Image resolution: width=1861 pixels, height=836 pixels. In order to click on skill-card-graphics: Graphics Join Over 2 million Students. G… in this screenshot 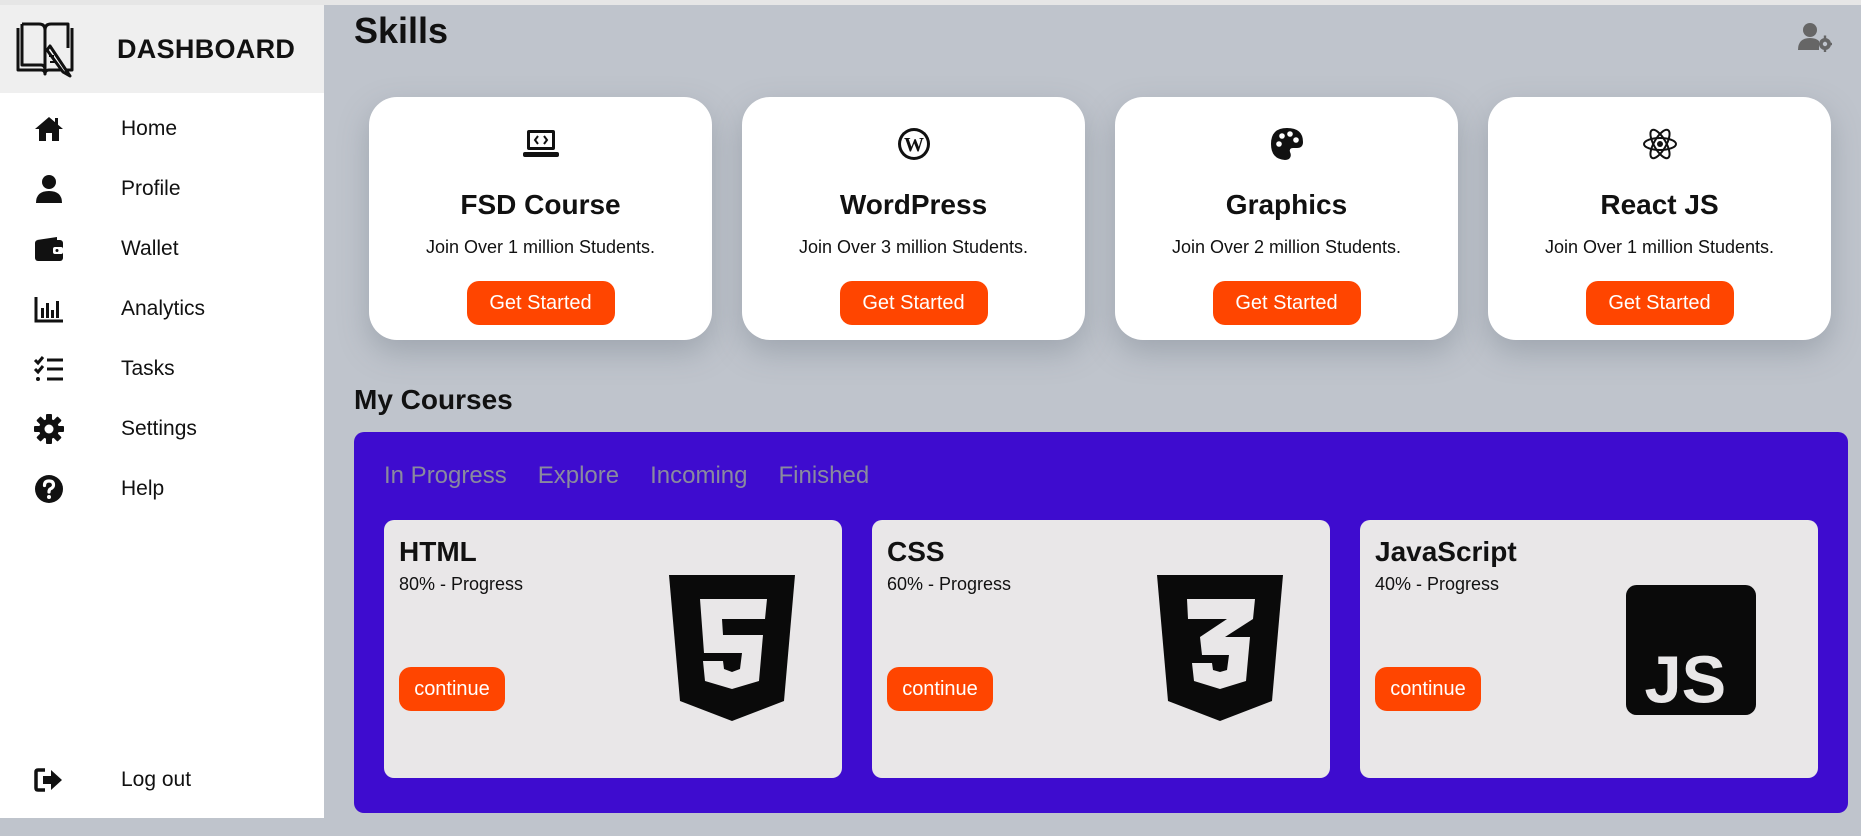, I will do `click(1286, 218)`.